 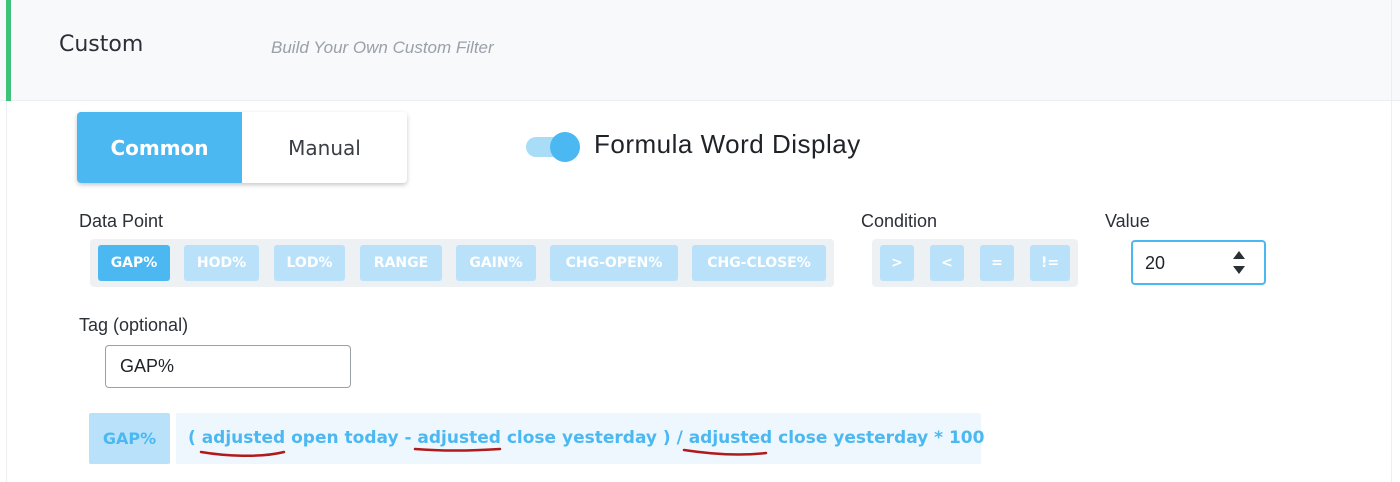 I want to click on data-point-gap: GAP%, so click(x=134, y=263).